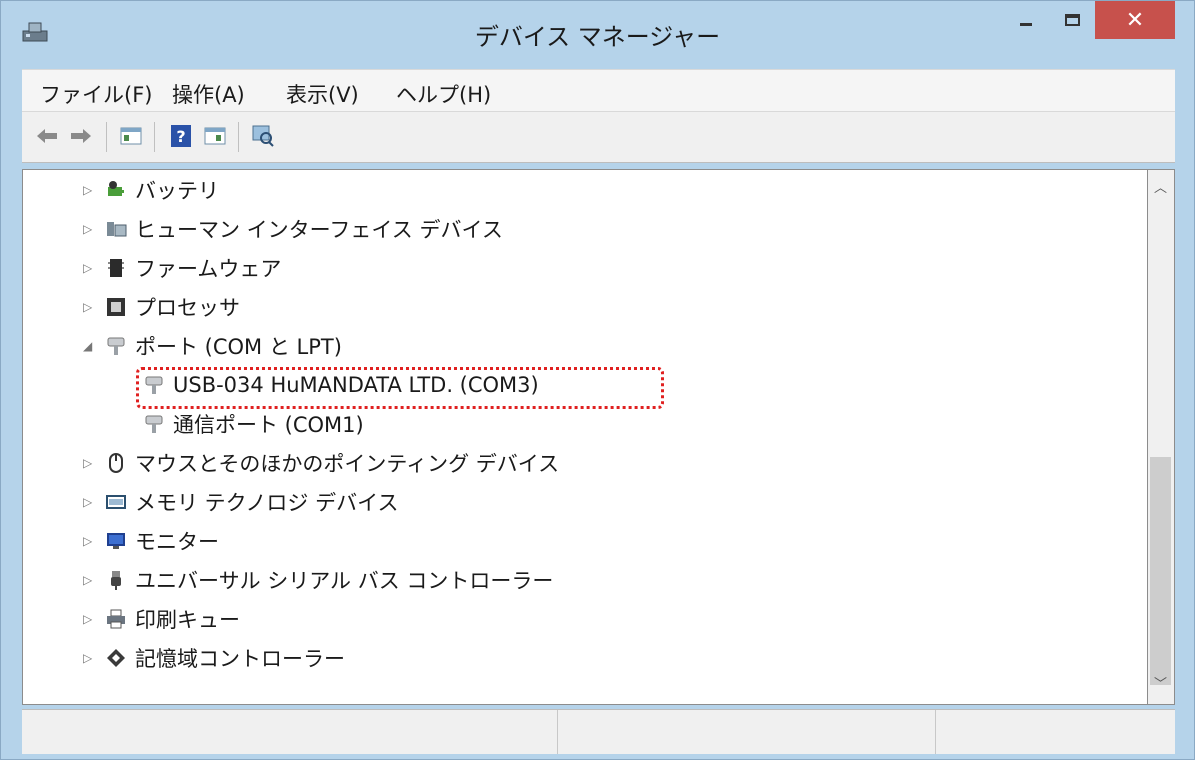  Describe the element at coordinates (344, 581) in the screenshot. I see `tree-node-label: ユニバーサル シリアル バス コントローラー` at that location.